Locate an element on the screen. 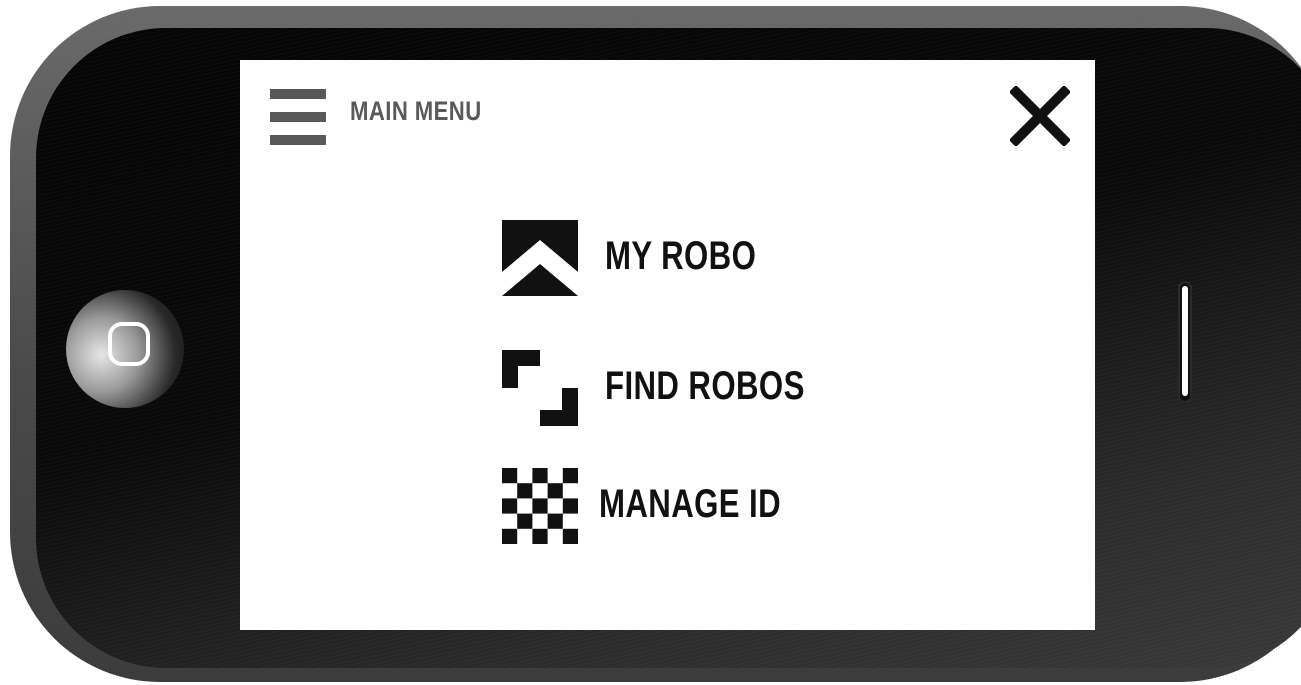 The width and height of the screenshot is (1301, 685). menu-item-label: MY ROBO is located at coordinates (681, 256).